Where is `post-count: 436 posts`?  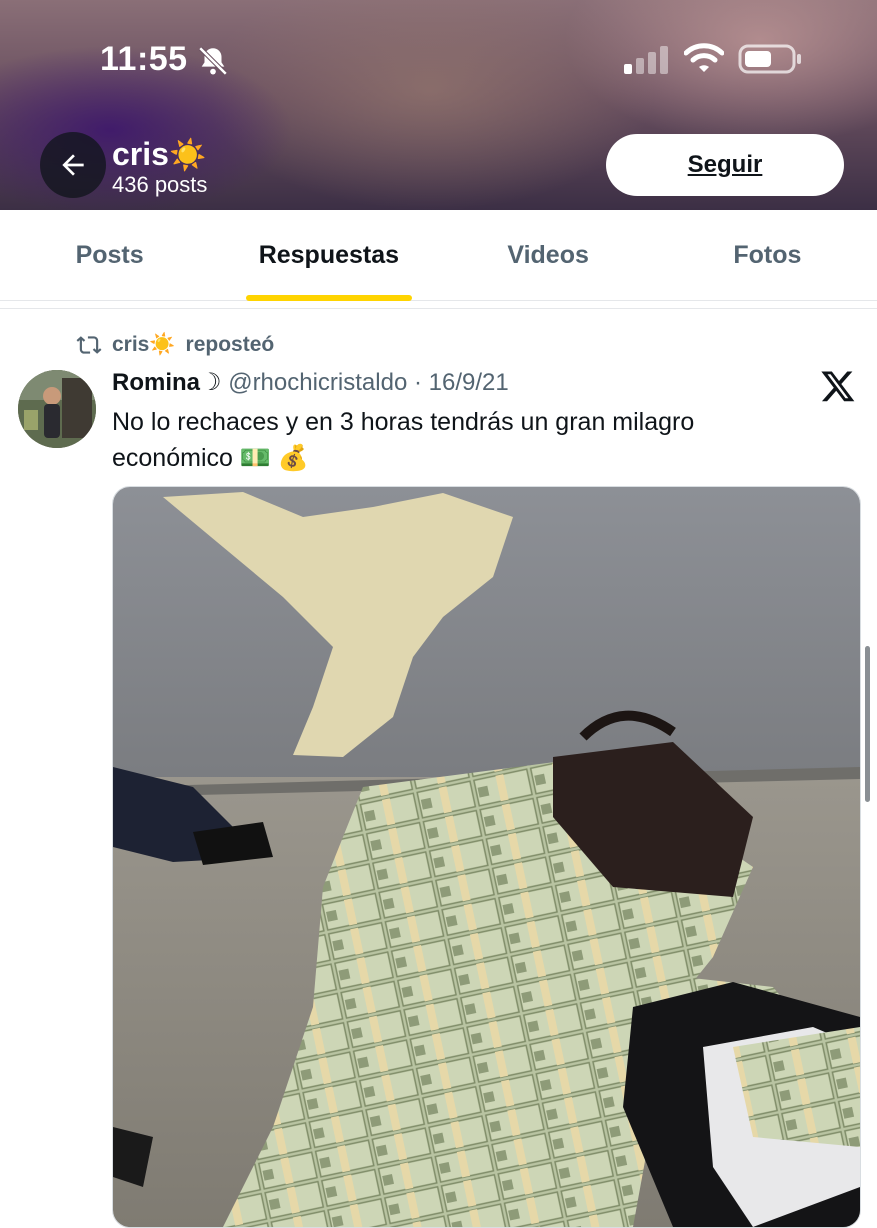
post-count: 436 posts is located at coordinates (160, 184).